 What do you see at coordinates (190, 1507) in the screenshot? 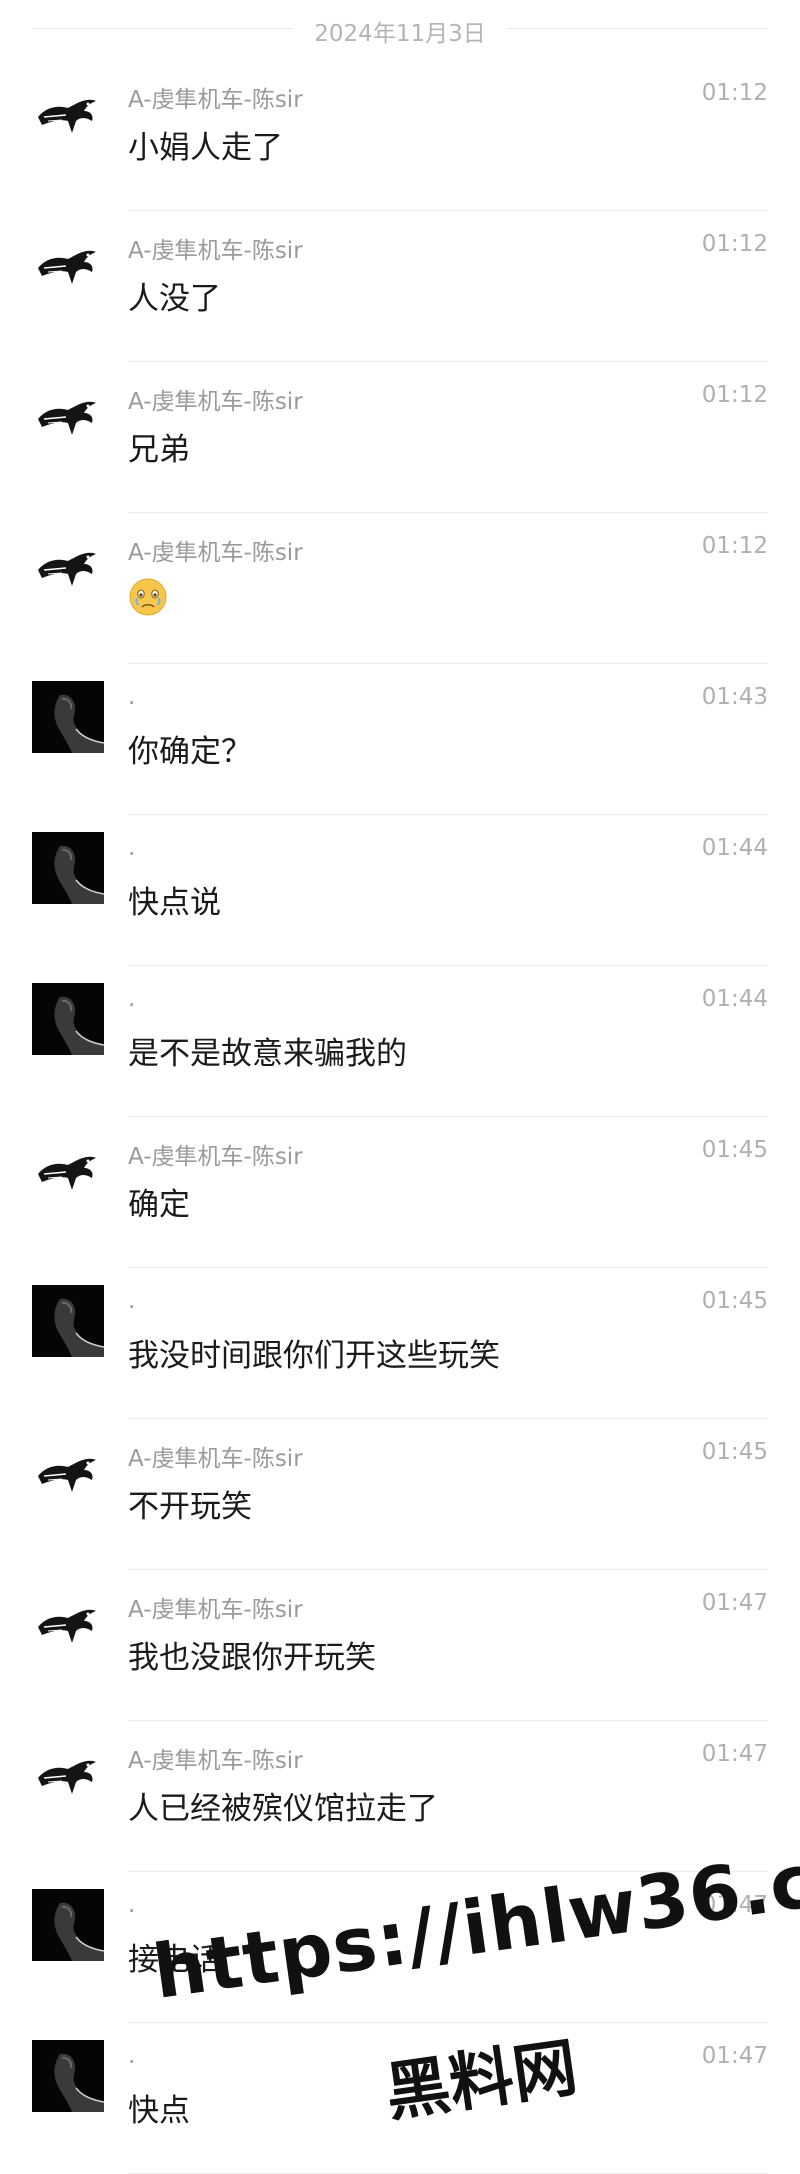
I see `message-text: 不开玩笑` at bounding box center [190, 1507].